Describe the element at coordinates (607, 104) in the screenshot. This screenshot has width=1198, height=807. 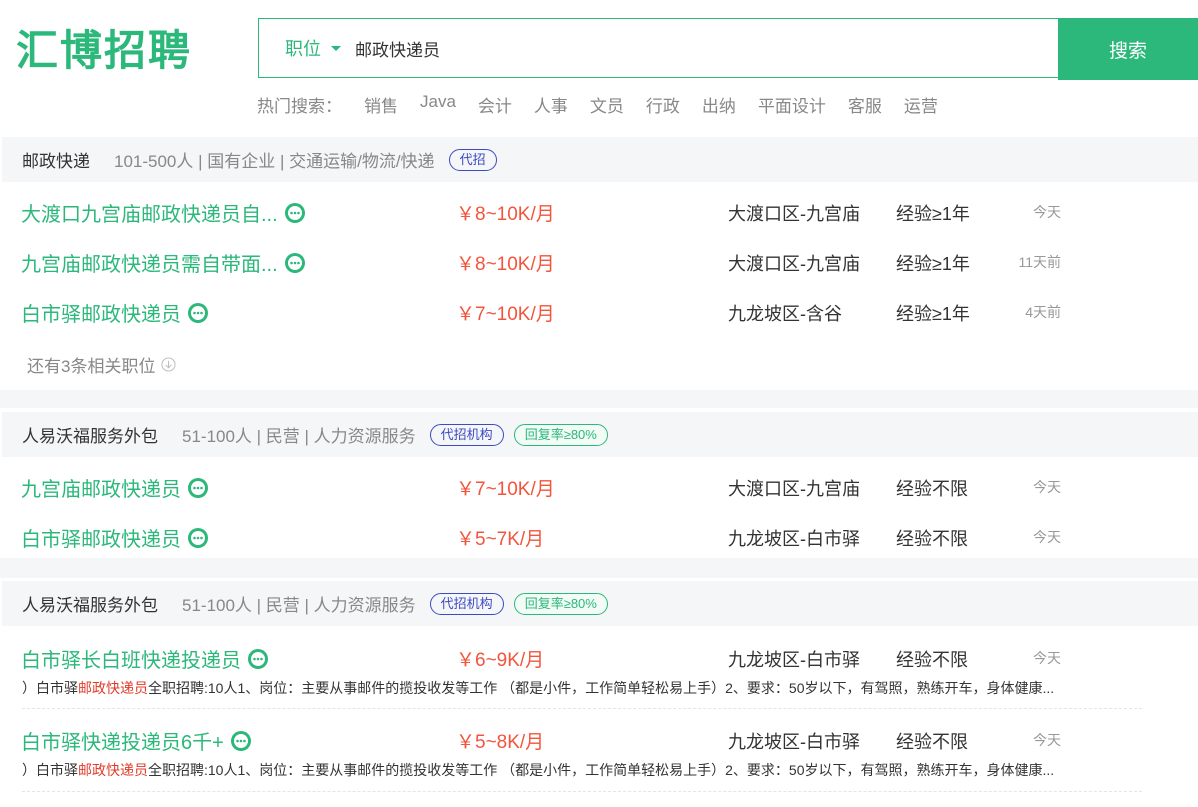
I see `hot-search-item: 文员` at that location.